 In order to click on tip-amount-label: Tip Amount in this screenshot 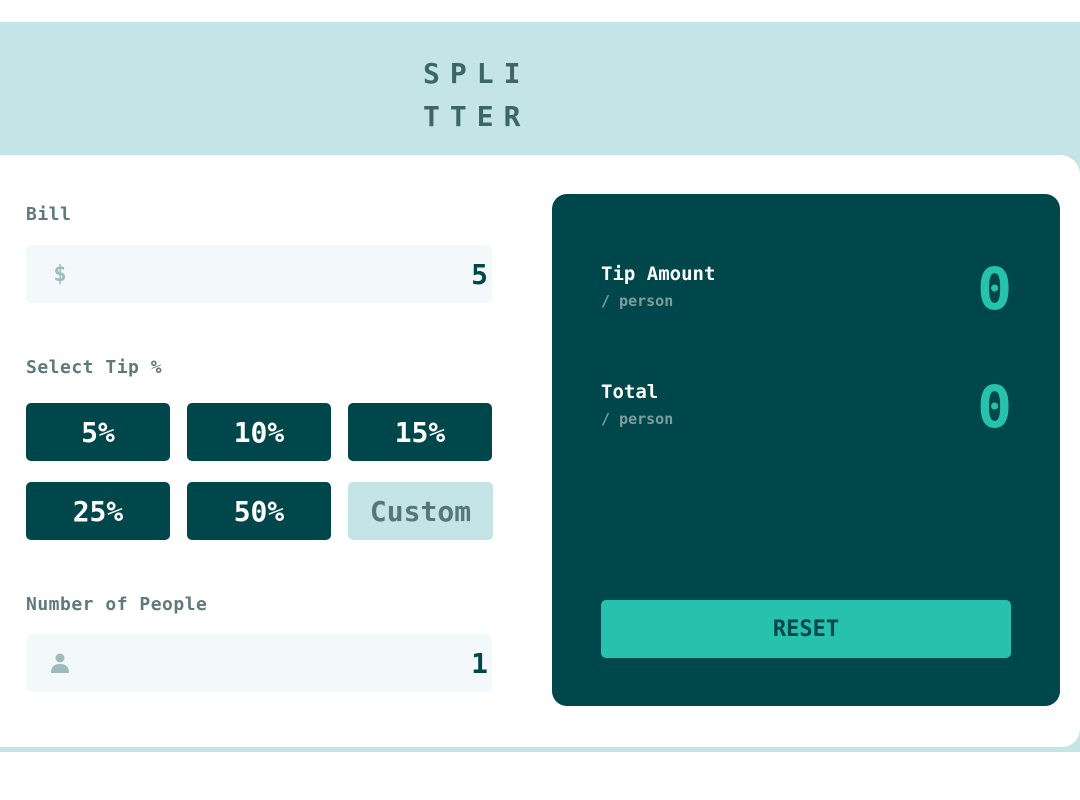, I will do `click(658, 274)`.